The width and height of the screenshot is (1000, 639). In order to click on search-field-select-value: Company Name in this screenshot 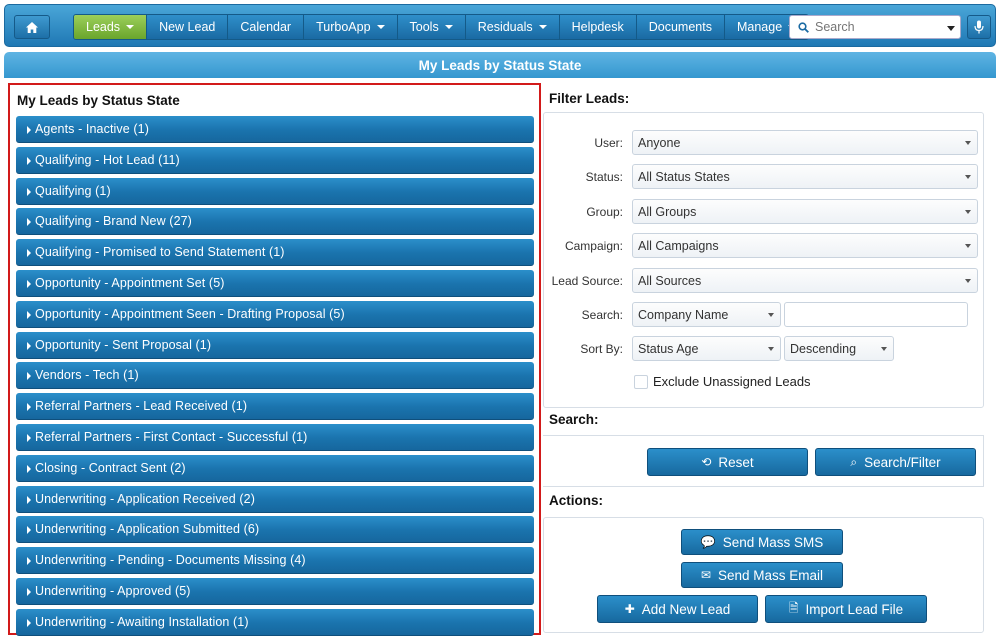, I will do `click(683, 315)`.